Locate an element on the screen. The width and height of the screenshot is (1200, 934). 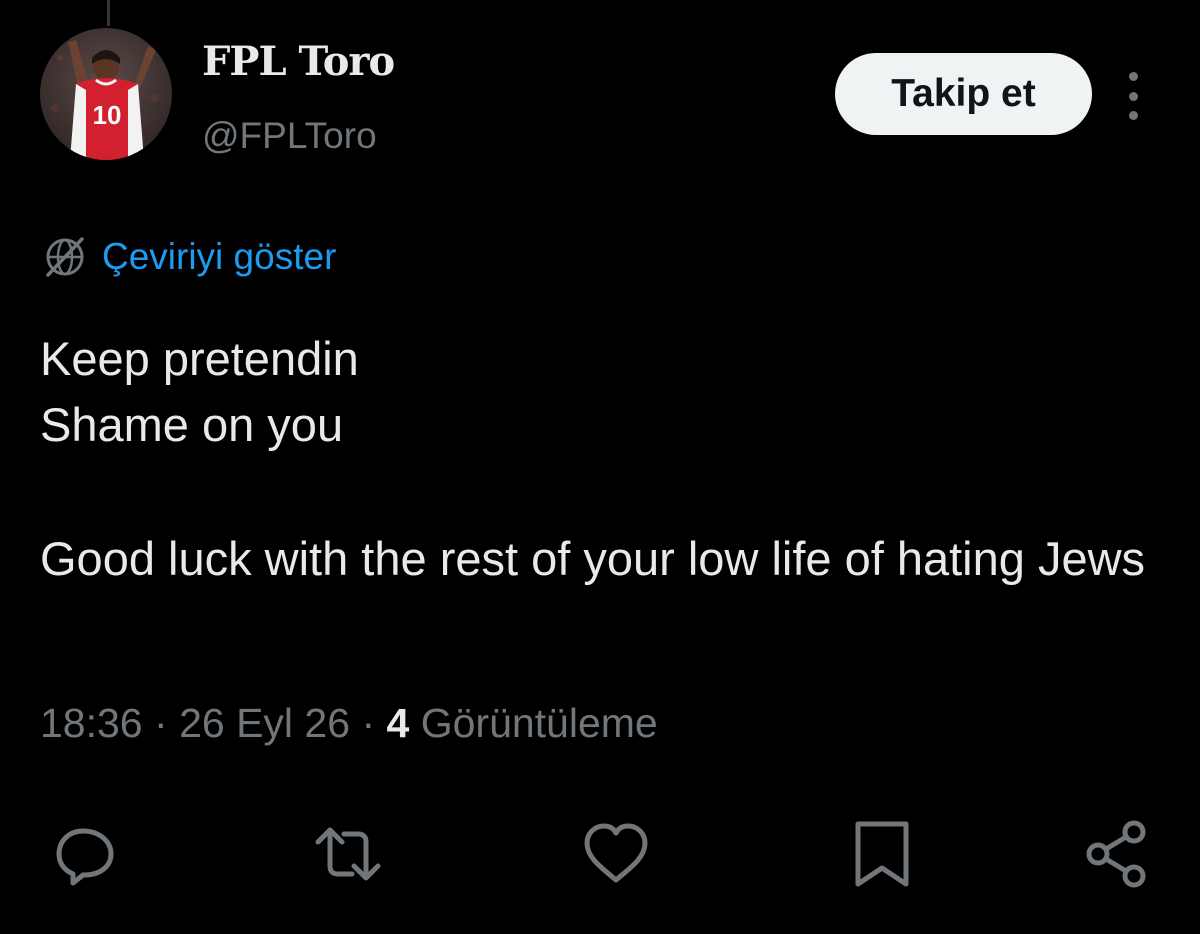
reply-icon is located at coordinates (85, 857).